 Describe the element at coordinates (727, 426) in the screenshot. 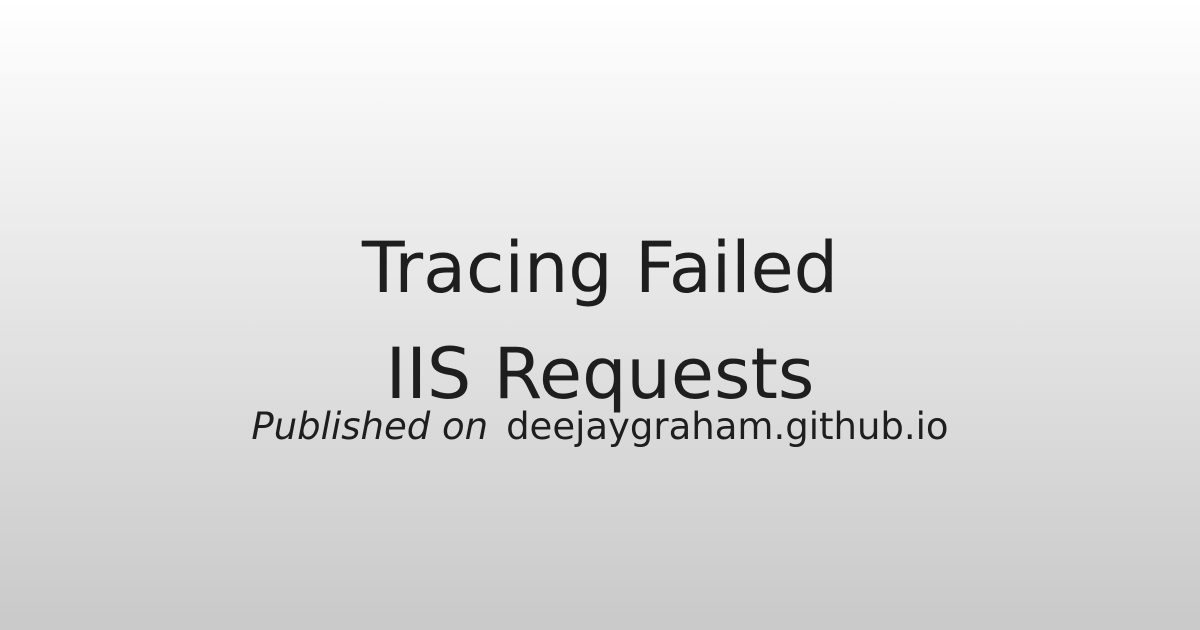

I see `byline-site: deejaygraham.github.io` at that location.